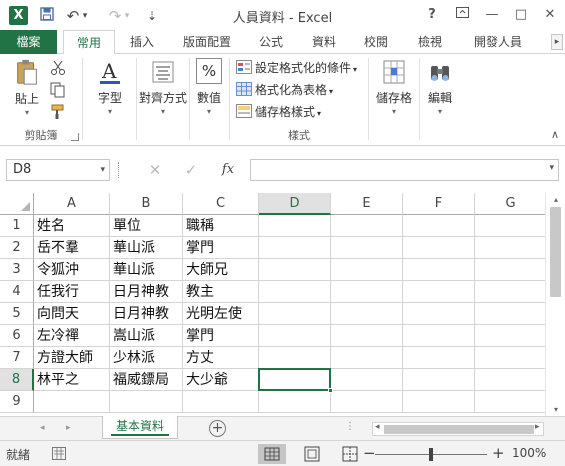 This screenshot has width=565, height=466. I want to click on zoom-out-button: −, so click(369, 453).